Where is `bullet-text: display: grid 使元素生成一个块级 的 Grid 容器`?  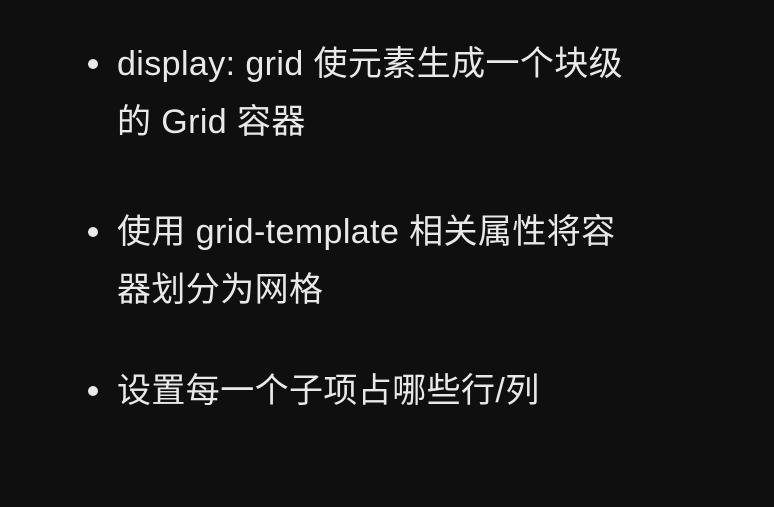 bullet-text: display: grid 使元素生成一个块级 的 Grid 容器 is located at coordinates (370, 93).